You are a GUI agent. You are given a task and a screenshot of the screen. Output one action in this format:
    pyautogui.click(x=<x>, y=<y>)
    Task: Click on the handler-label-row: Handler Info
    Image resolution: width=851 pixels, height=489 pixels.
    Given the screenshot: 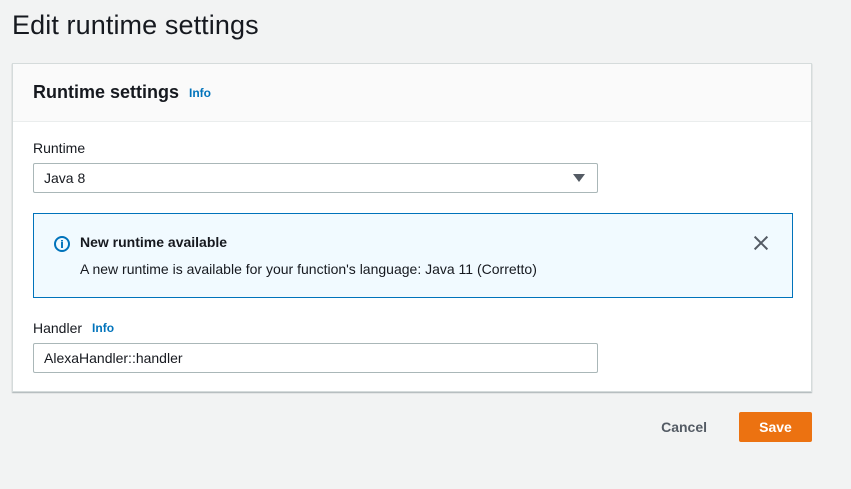 What is the action you would take?
    pyautogui.click(x=412, y=328)
    